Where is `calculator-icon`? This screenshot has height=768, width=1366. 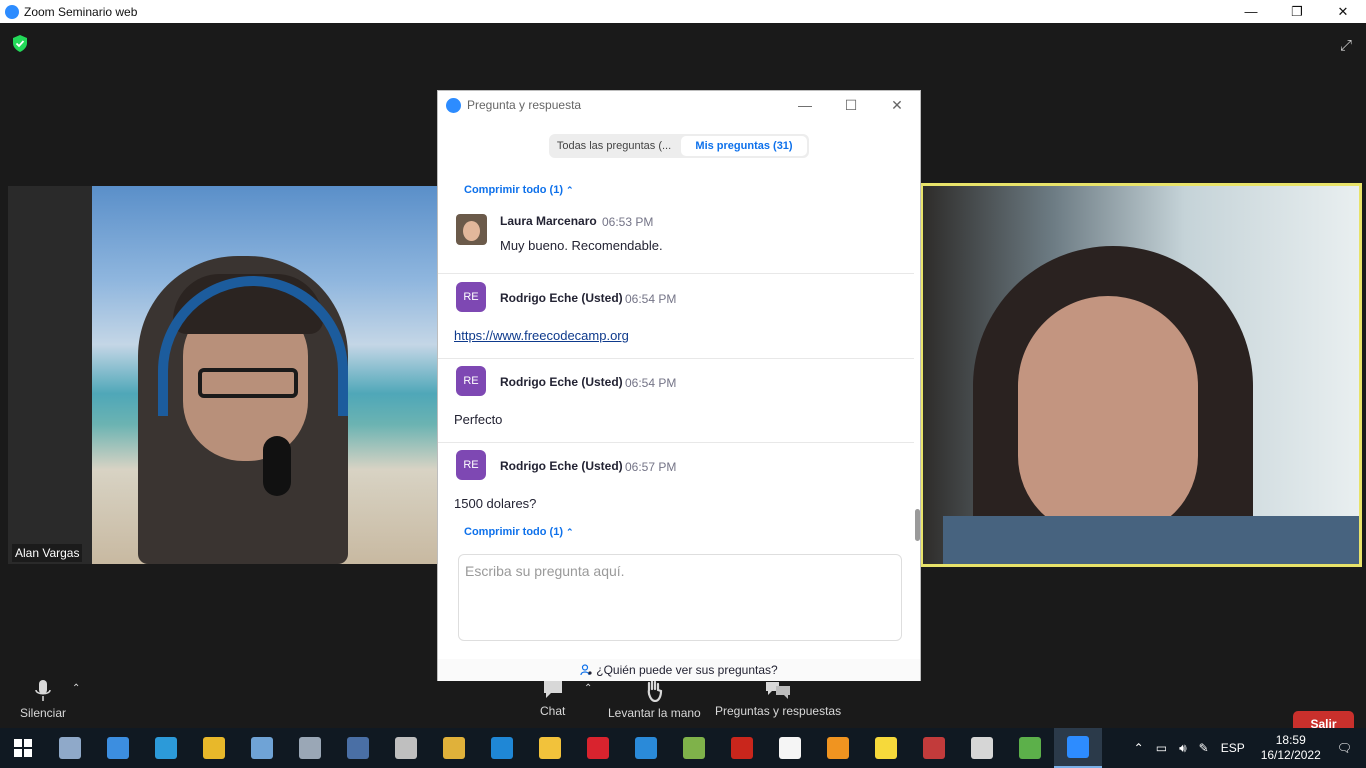
calculator-icon is located at coordinates (358, 748).